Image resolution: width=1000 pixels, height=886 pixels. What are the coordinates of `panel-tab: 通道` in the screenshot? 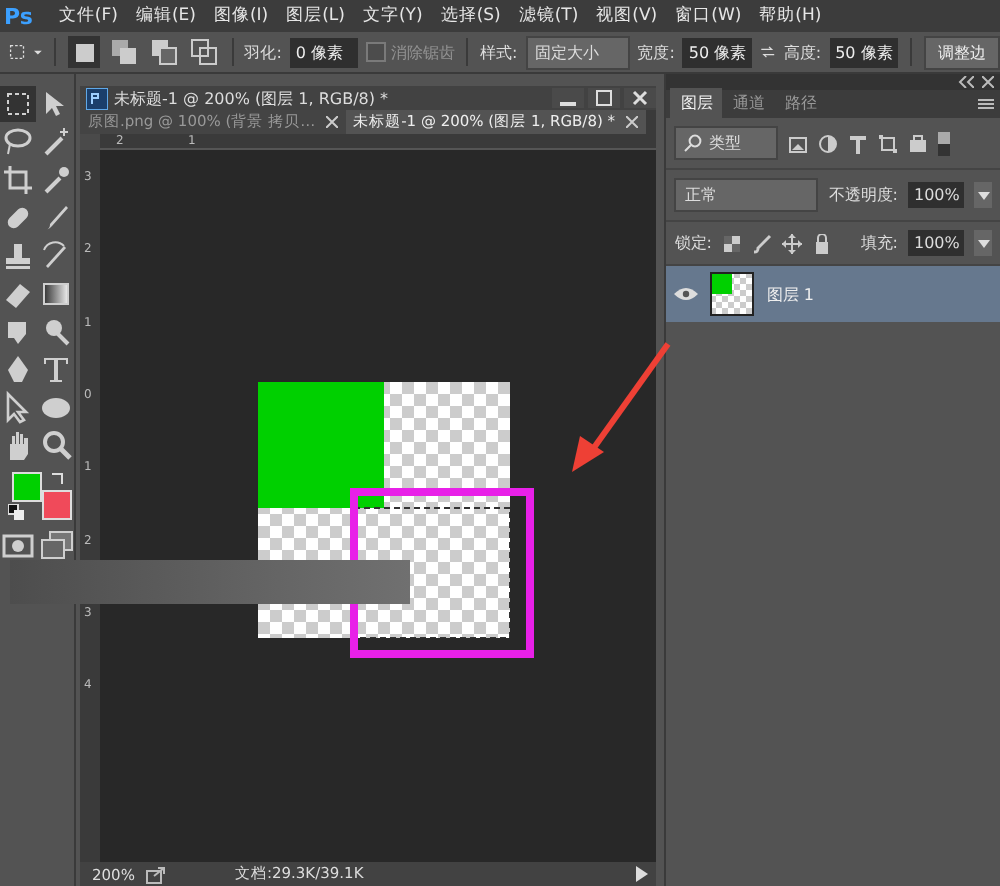 It's located at (748, 103).